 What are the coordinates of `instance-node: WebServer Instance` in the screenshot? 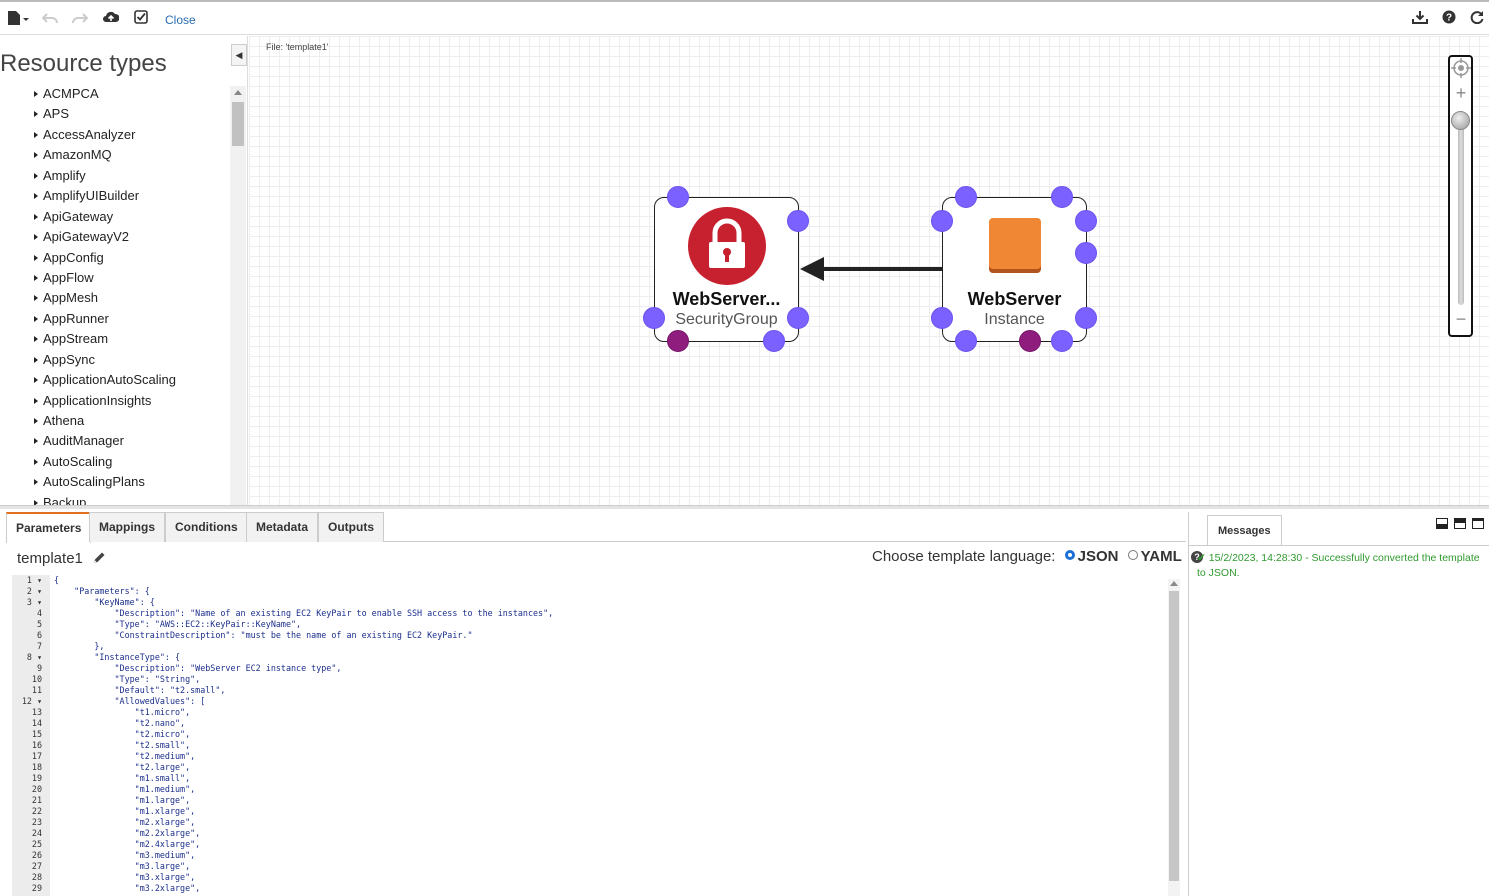 It's located at (1014, 269).